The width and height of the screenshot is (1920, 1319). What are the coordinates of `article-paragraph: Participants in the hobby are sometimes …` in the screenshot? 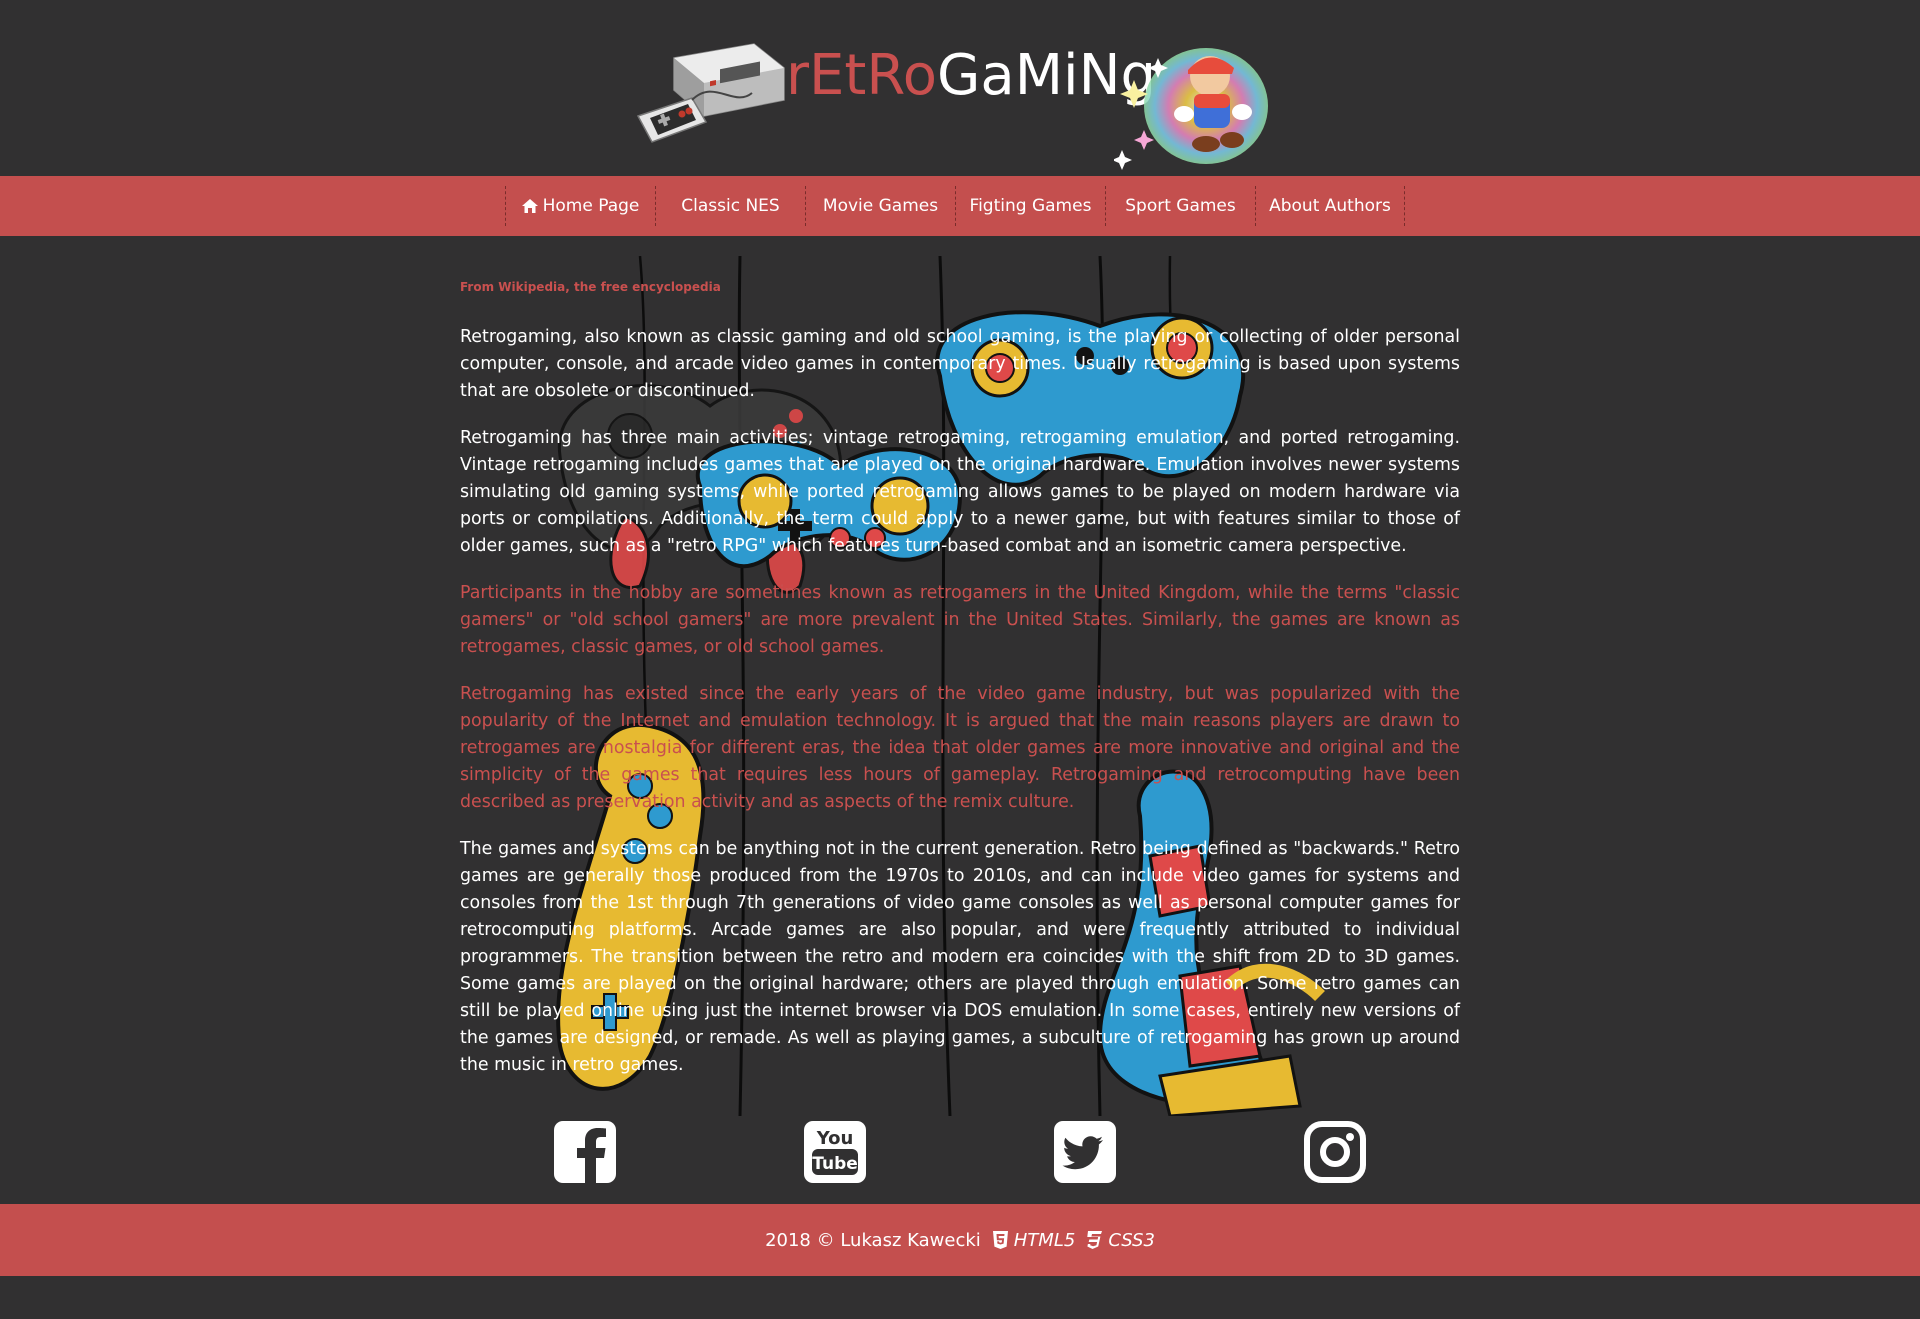 It's located at (960, 620).